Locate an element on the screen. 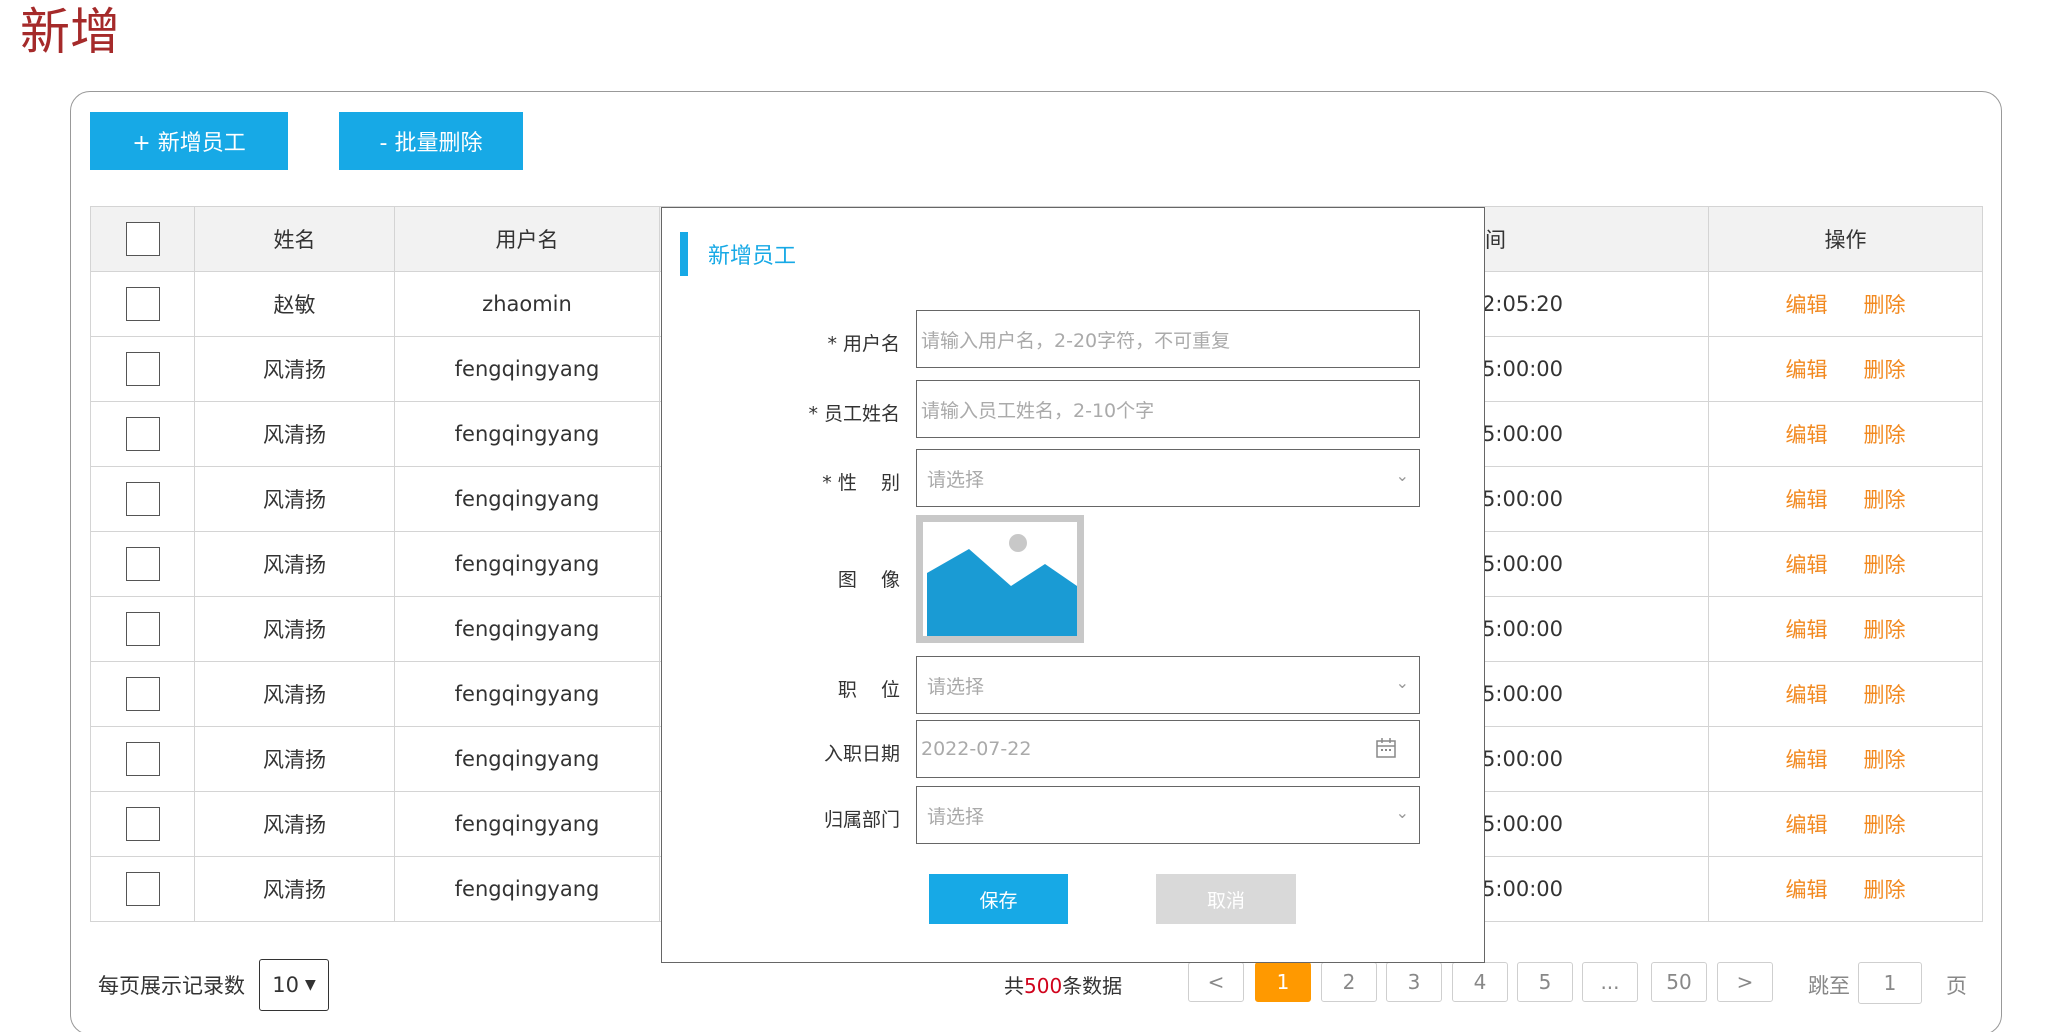 This screenshot has height=1032, width=2058. page-button: 2 is located at coordinates (1349, 982).